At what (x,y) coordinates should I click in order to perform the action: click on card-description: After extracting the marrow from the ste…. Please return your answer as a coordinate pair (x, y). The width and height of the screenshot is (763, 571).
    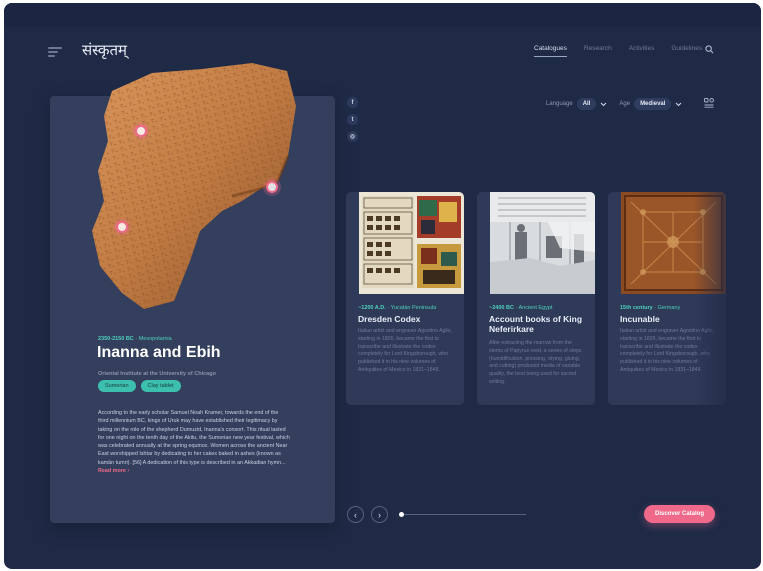
    Looking at the image, I should click on (535, 362).